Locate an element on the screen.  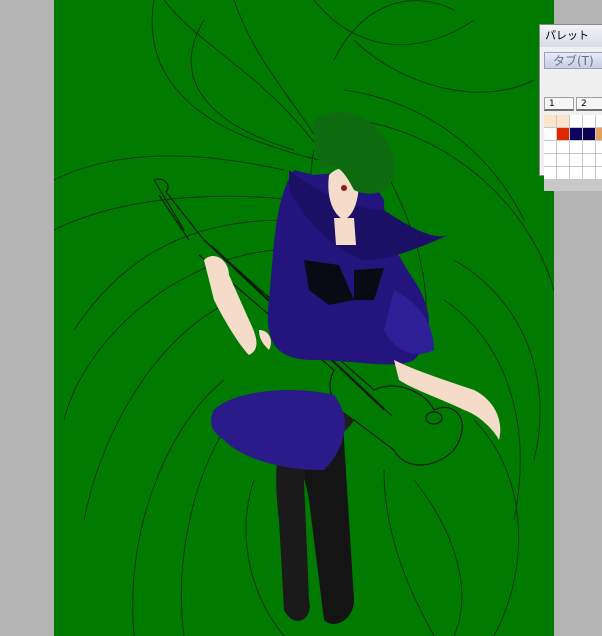
palette-page-buttons: 1 2 is located at coordinates (573, 105).